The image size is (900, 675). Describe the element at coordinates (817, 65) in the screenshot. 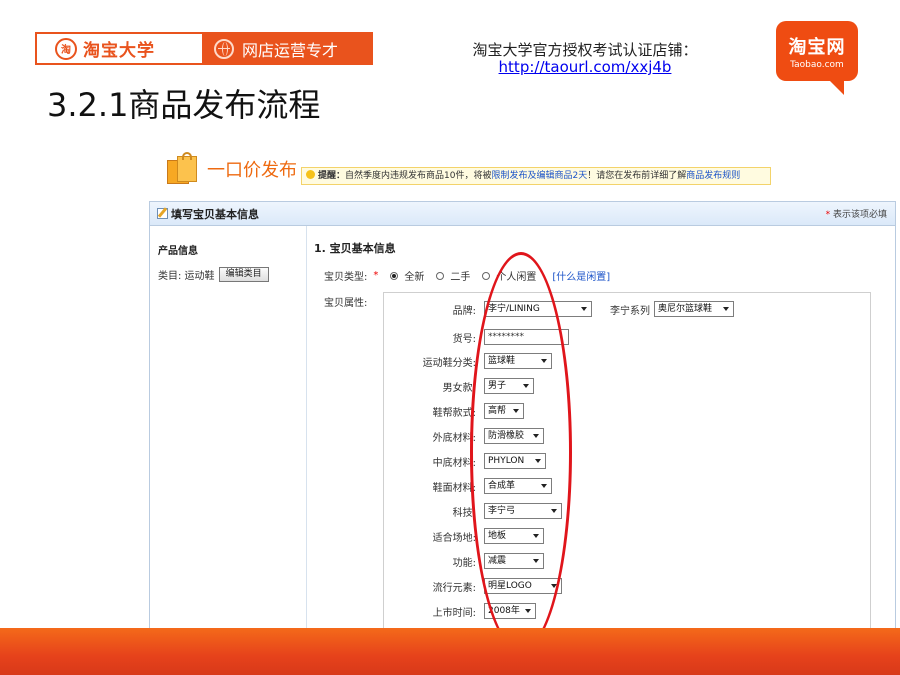

I see `taobao-logo-en: Taobao.com` at that location.